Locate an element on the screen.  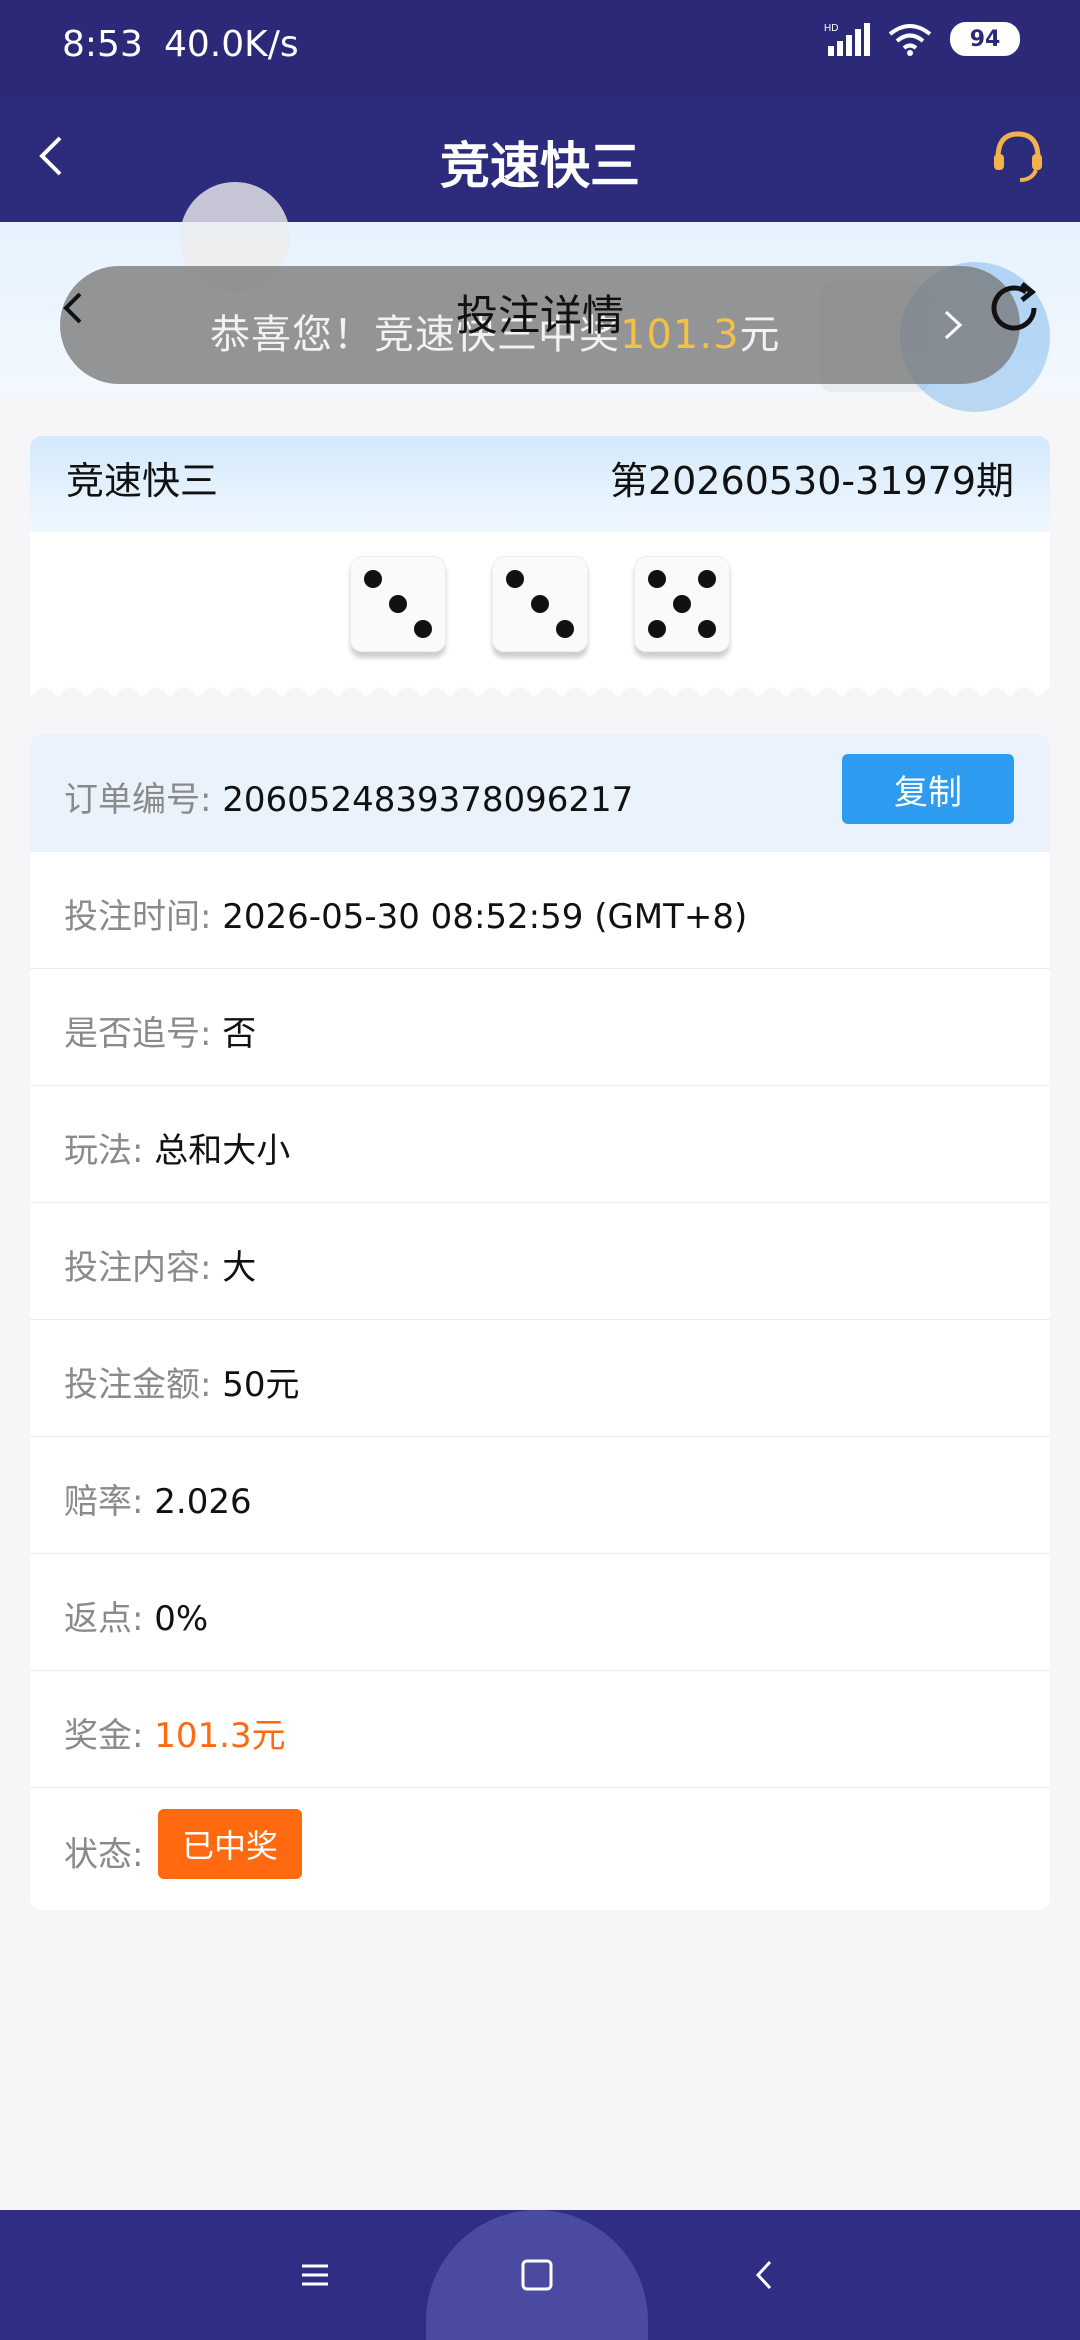
detail-pair: 投注金额: 50元 is located at coordinates (182, 1381).